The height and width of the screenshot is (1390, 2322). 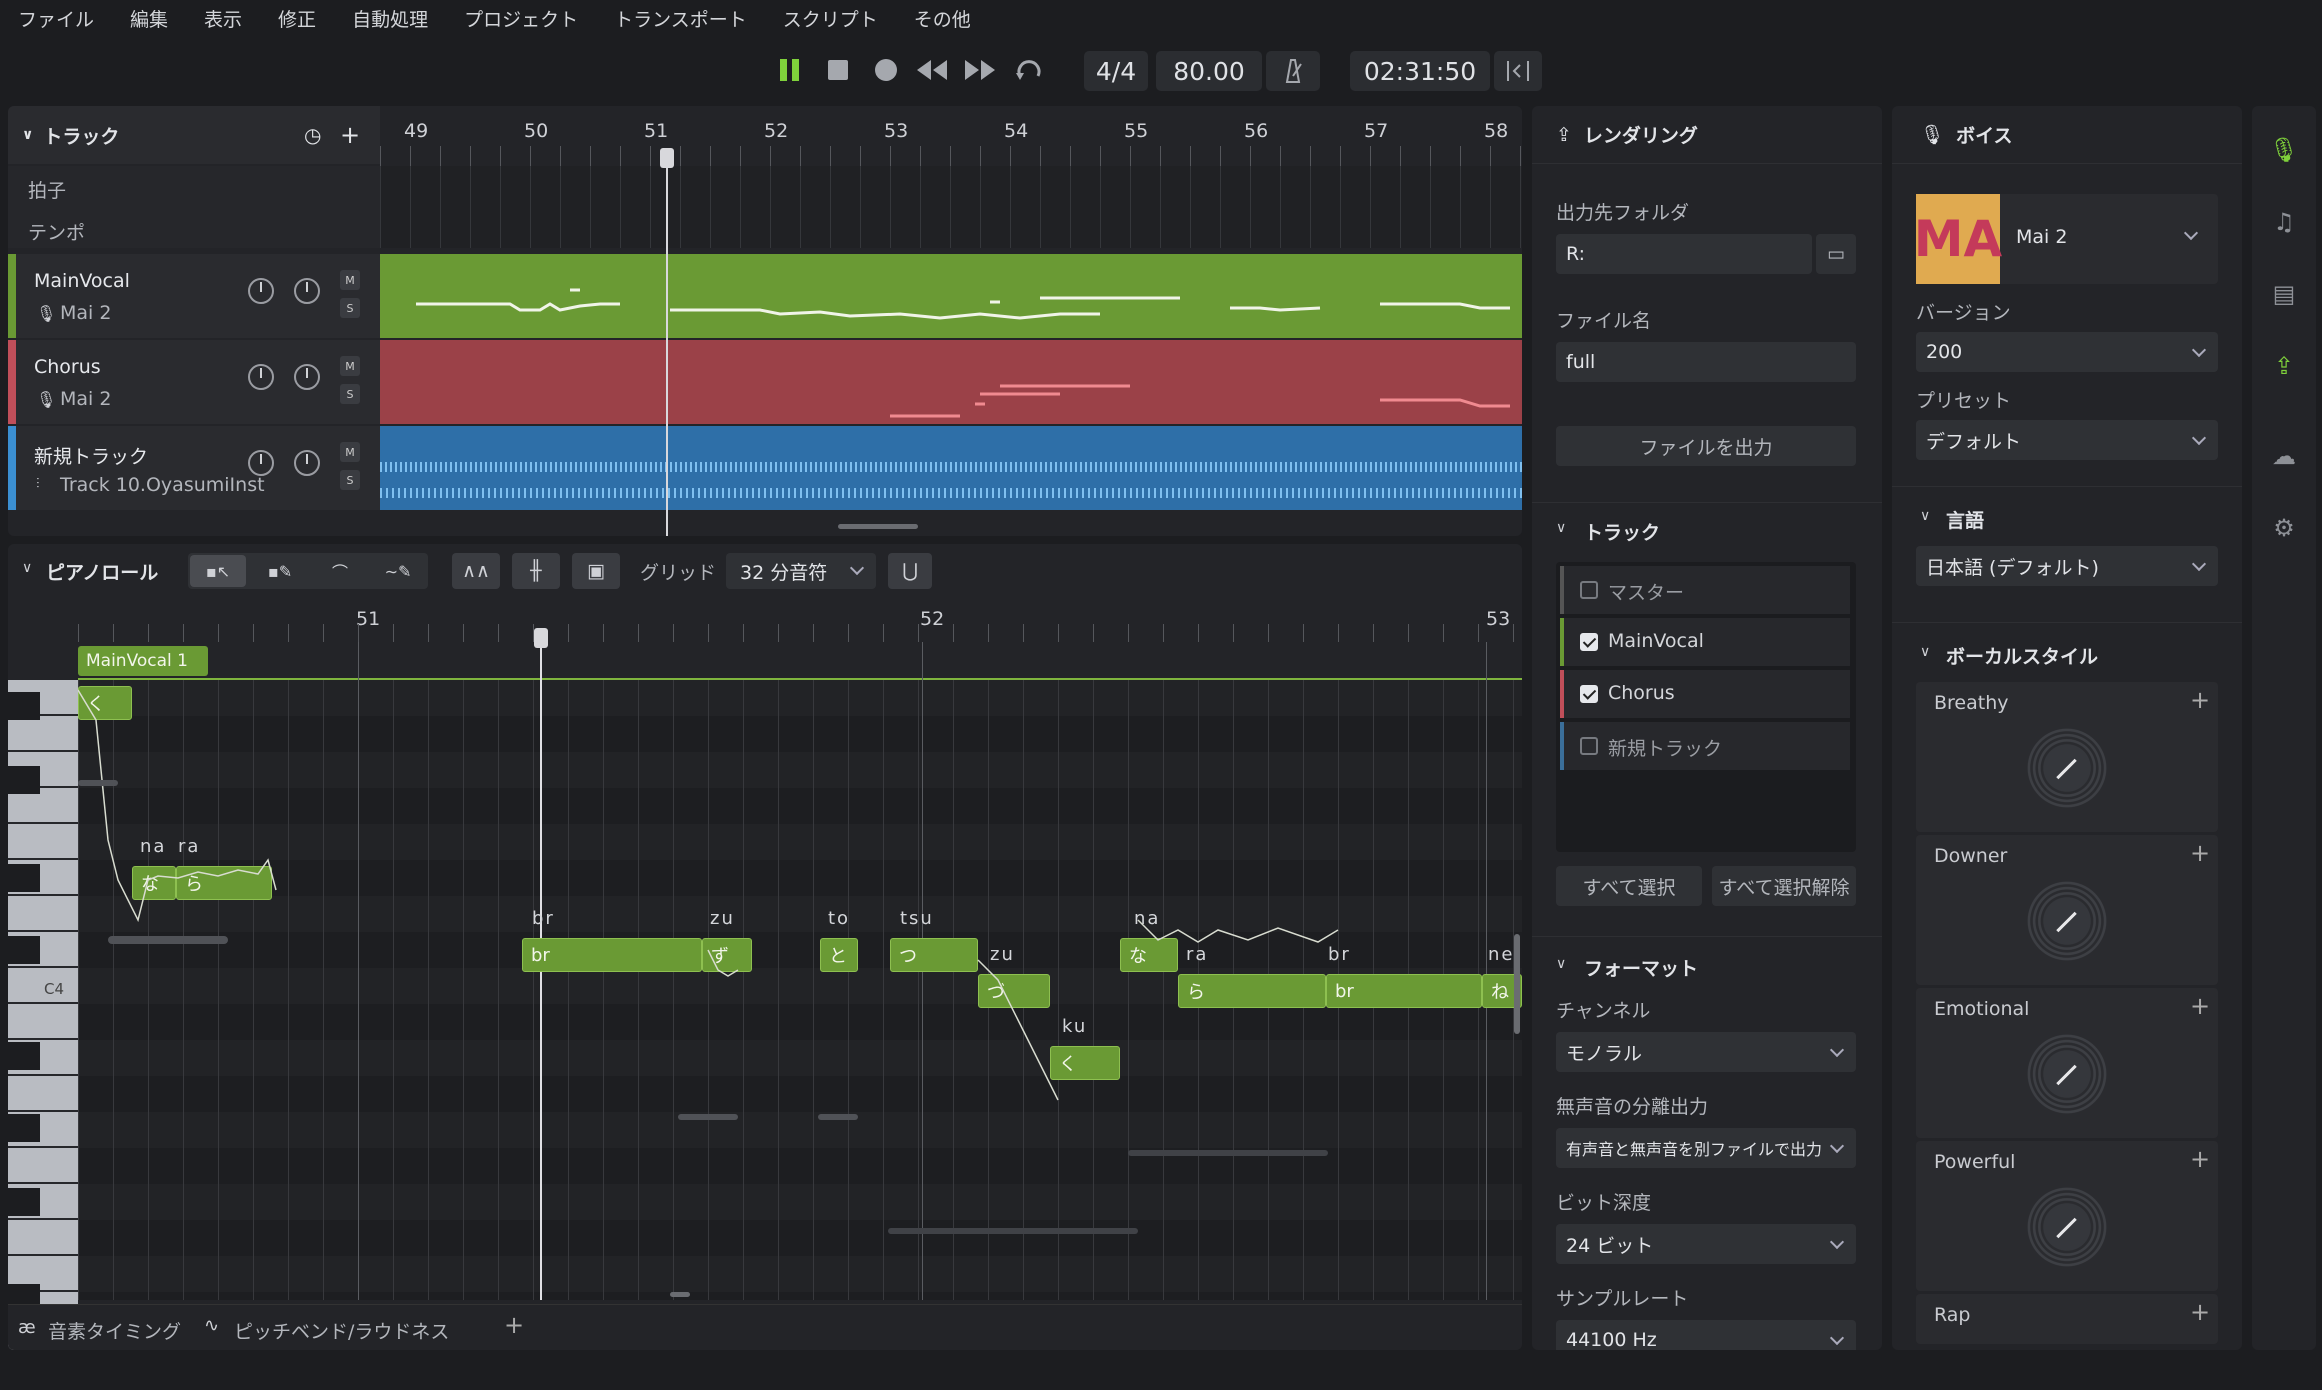 I want to click on vertical-scrollbar, so click(x=1517, y=984).